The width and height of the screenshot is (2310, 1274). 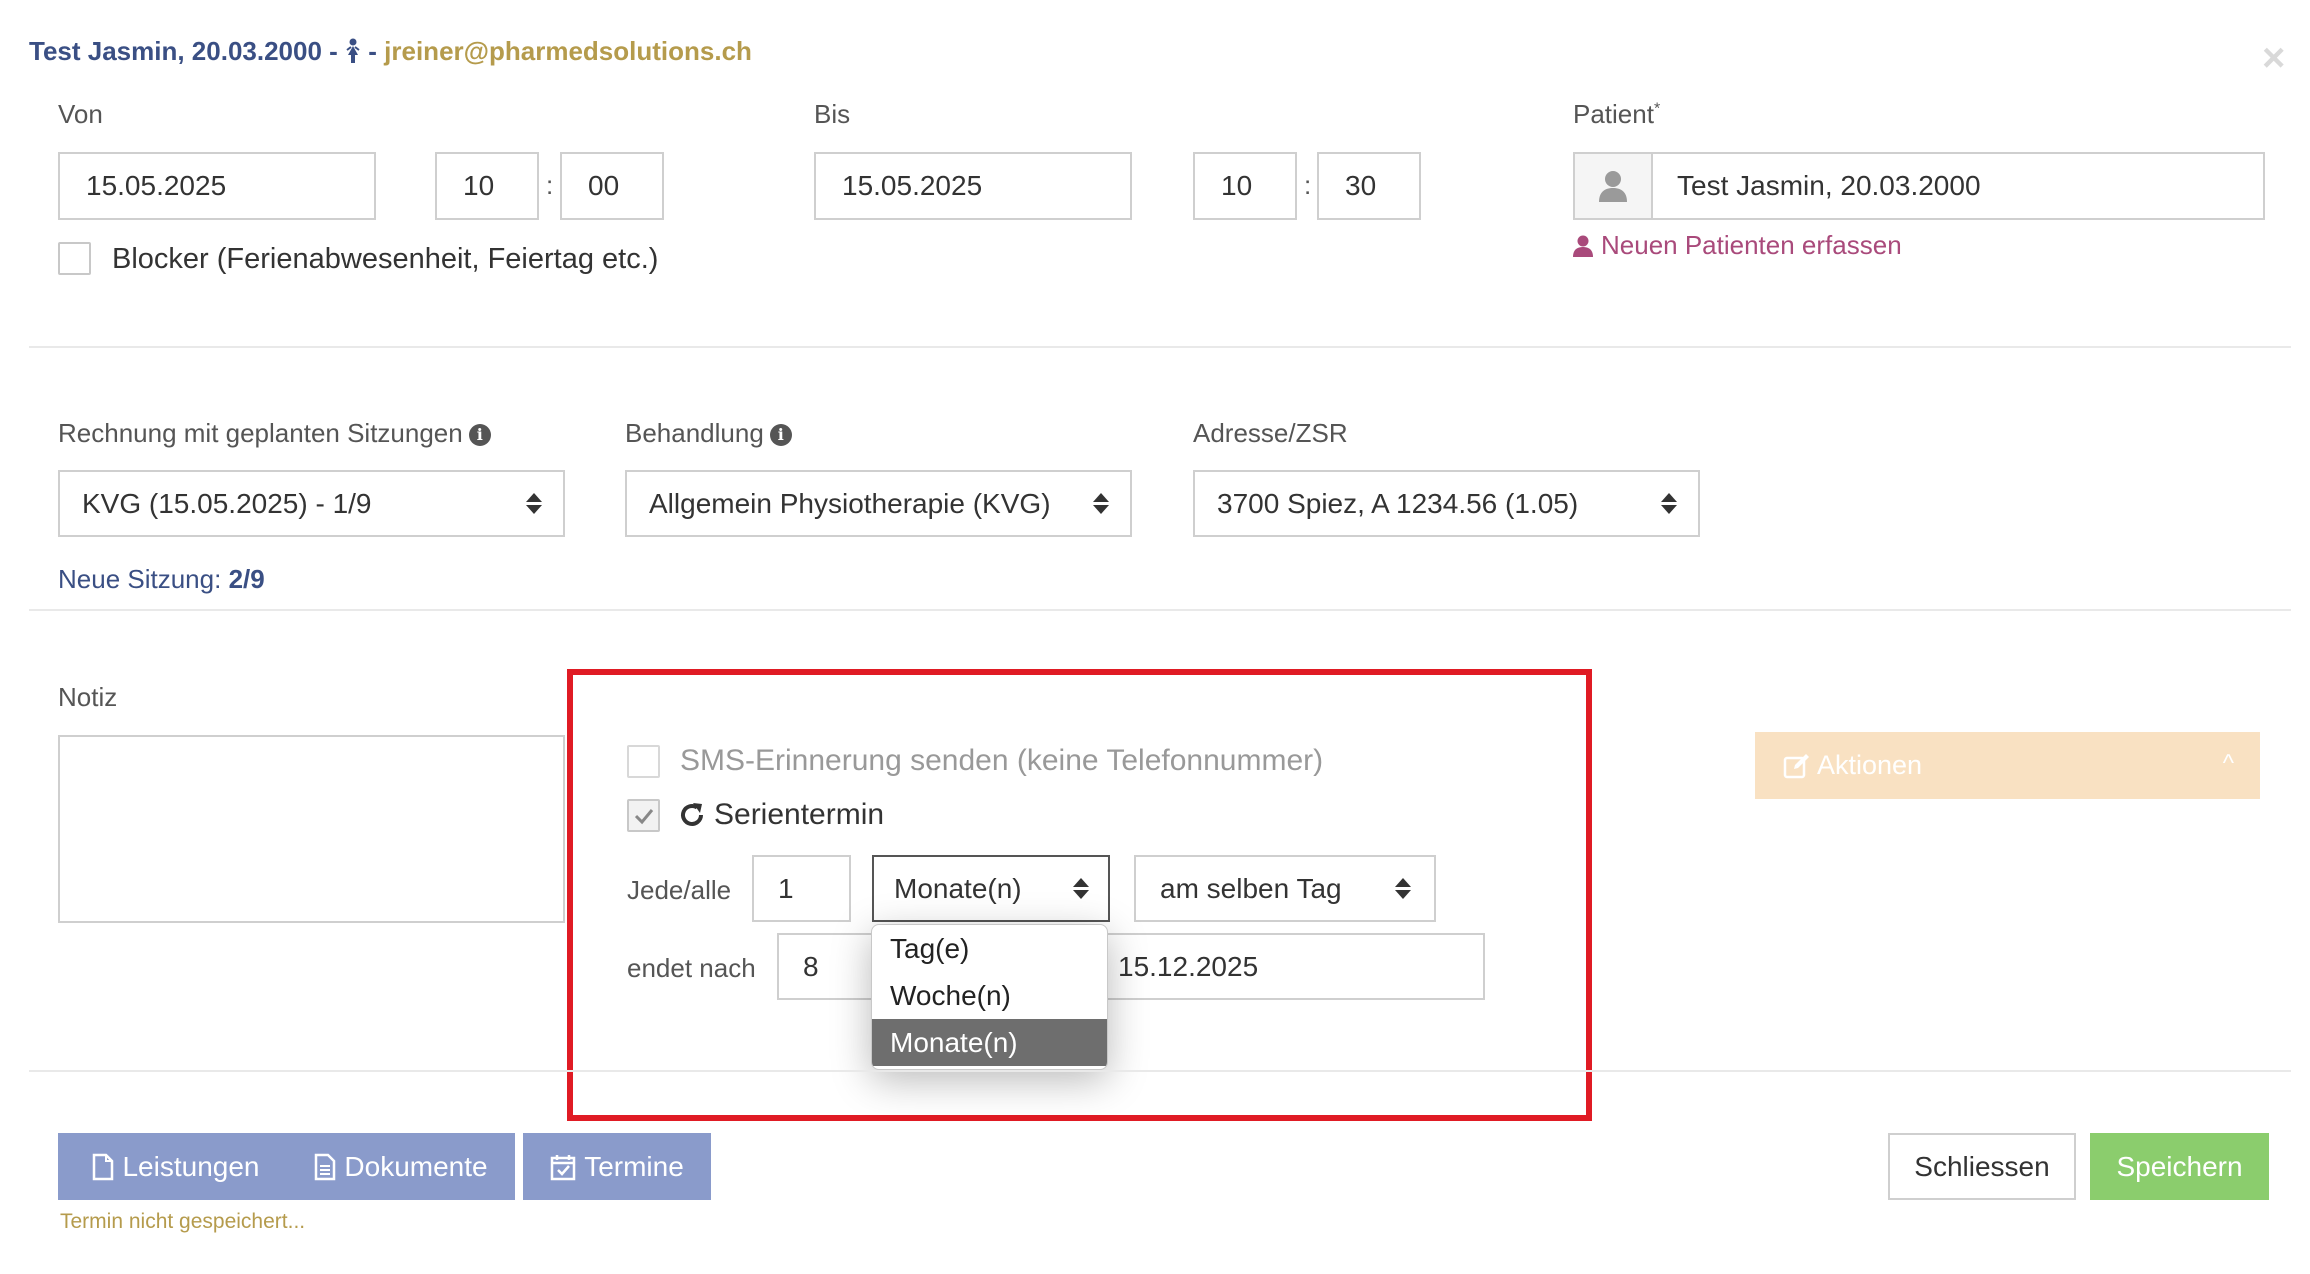 What do you see at coordinates (74, 258) in the screenshot?
I see `blocker-checkbox` at bounding box center [74, 258].